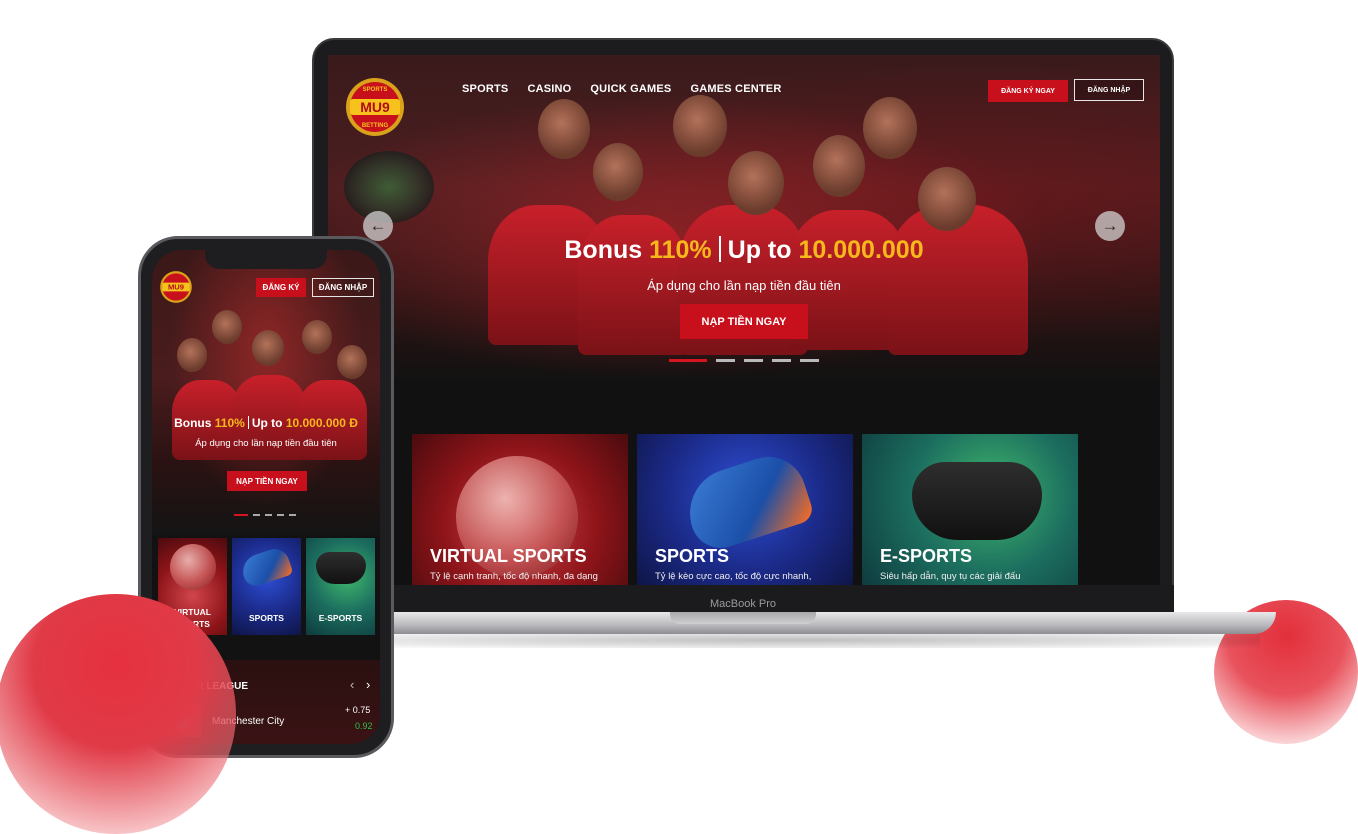  What do you see at coordinates (321, 423) in the screenshot?
I see `upto-amount: 10.000.000 Đ` at bounding box center [321, 423].